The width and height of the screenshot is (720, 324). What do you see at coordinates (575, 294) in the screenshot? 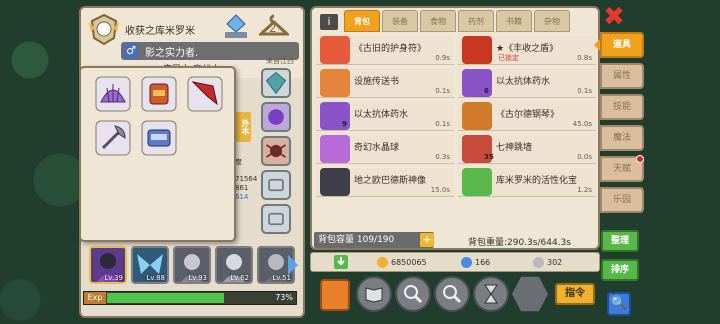
I see `command-button: 指令` at bounding box center [575, 294].